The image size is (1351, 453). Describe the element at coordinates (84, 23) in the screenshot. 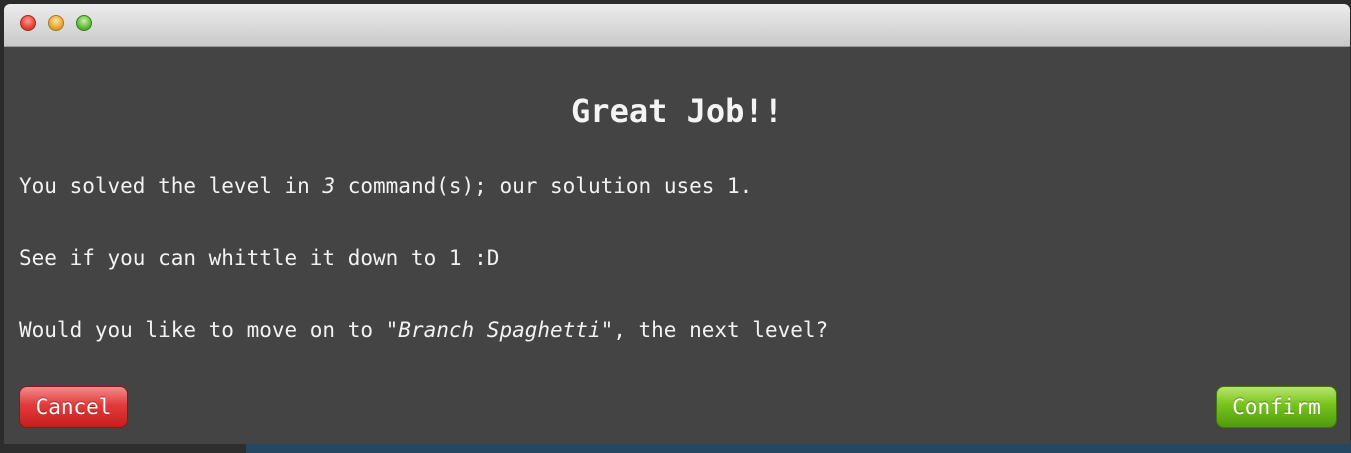

I see `maximize-window-button` at that location.